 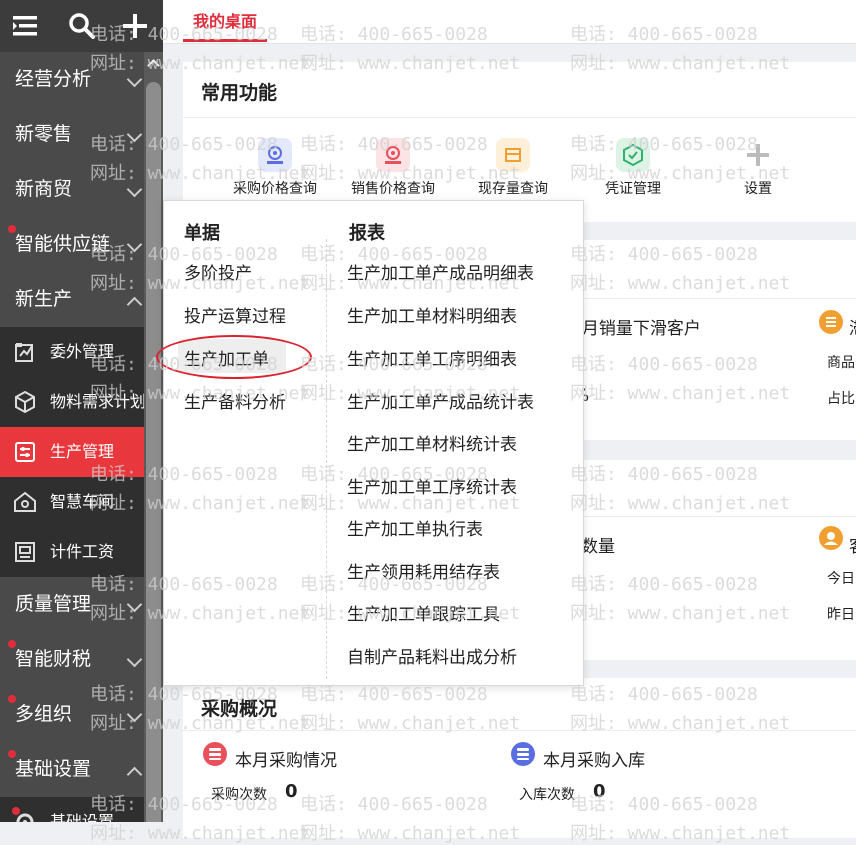 I want to click on doc-link-3: 生产备料分析, so click(x=235, y=400).